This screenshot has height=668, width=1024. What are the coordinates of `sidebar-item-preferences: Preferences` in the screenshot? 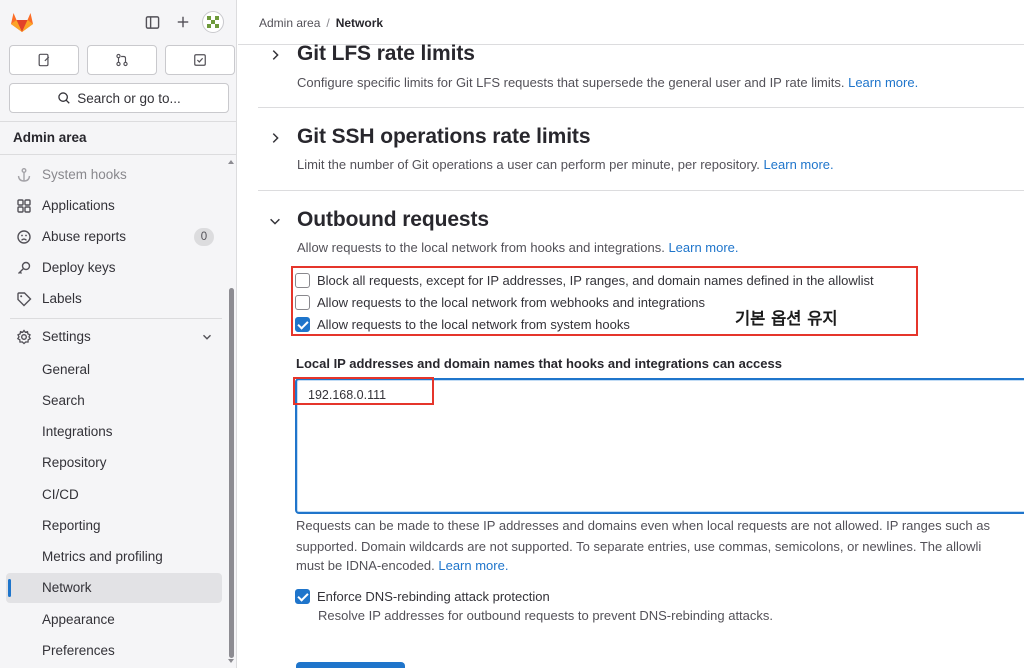 It's located at (114, 651).